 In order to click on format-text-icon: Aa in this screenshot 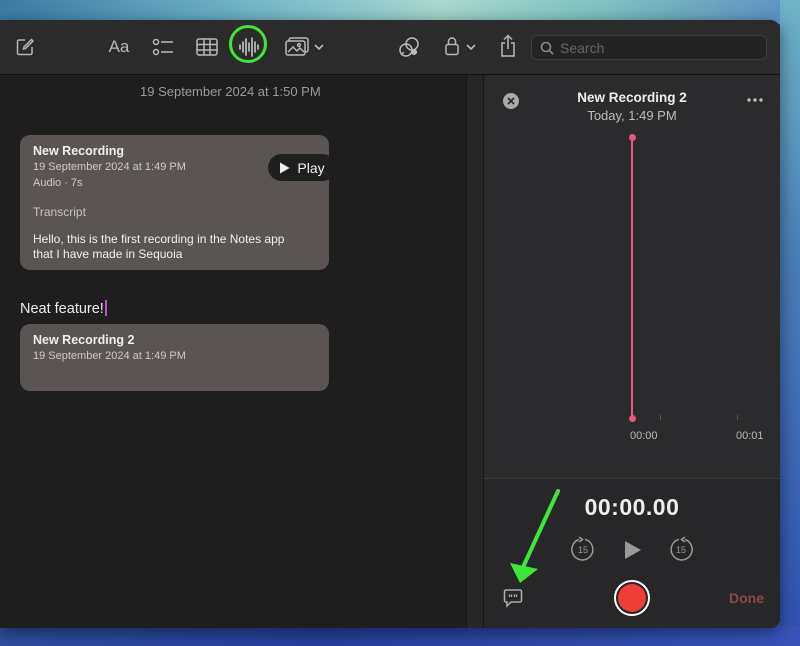, I will do `click(119, 46)`.